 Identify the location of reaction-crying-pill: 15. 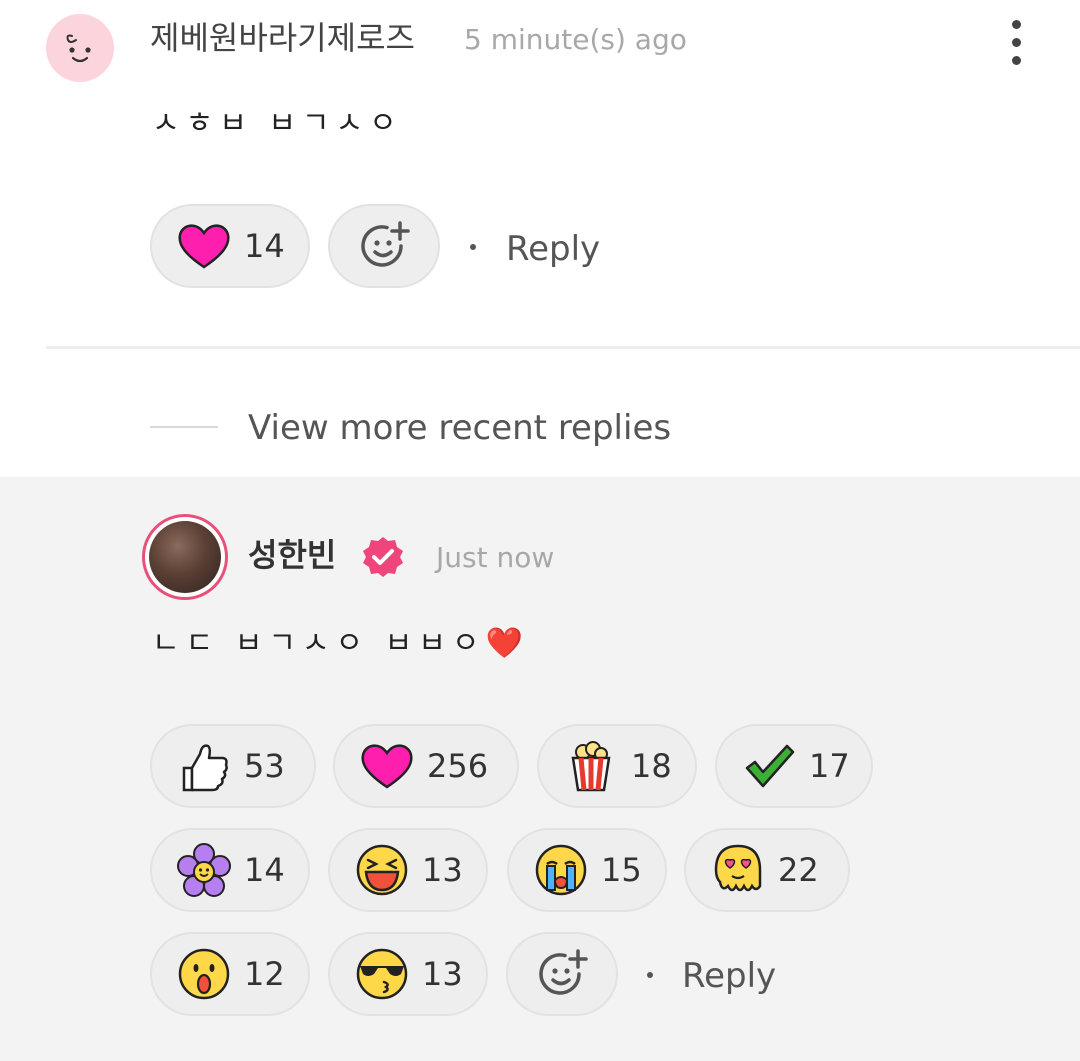
(587, 870).